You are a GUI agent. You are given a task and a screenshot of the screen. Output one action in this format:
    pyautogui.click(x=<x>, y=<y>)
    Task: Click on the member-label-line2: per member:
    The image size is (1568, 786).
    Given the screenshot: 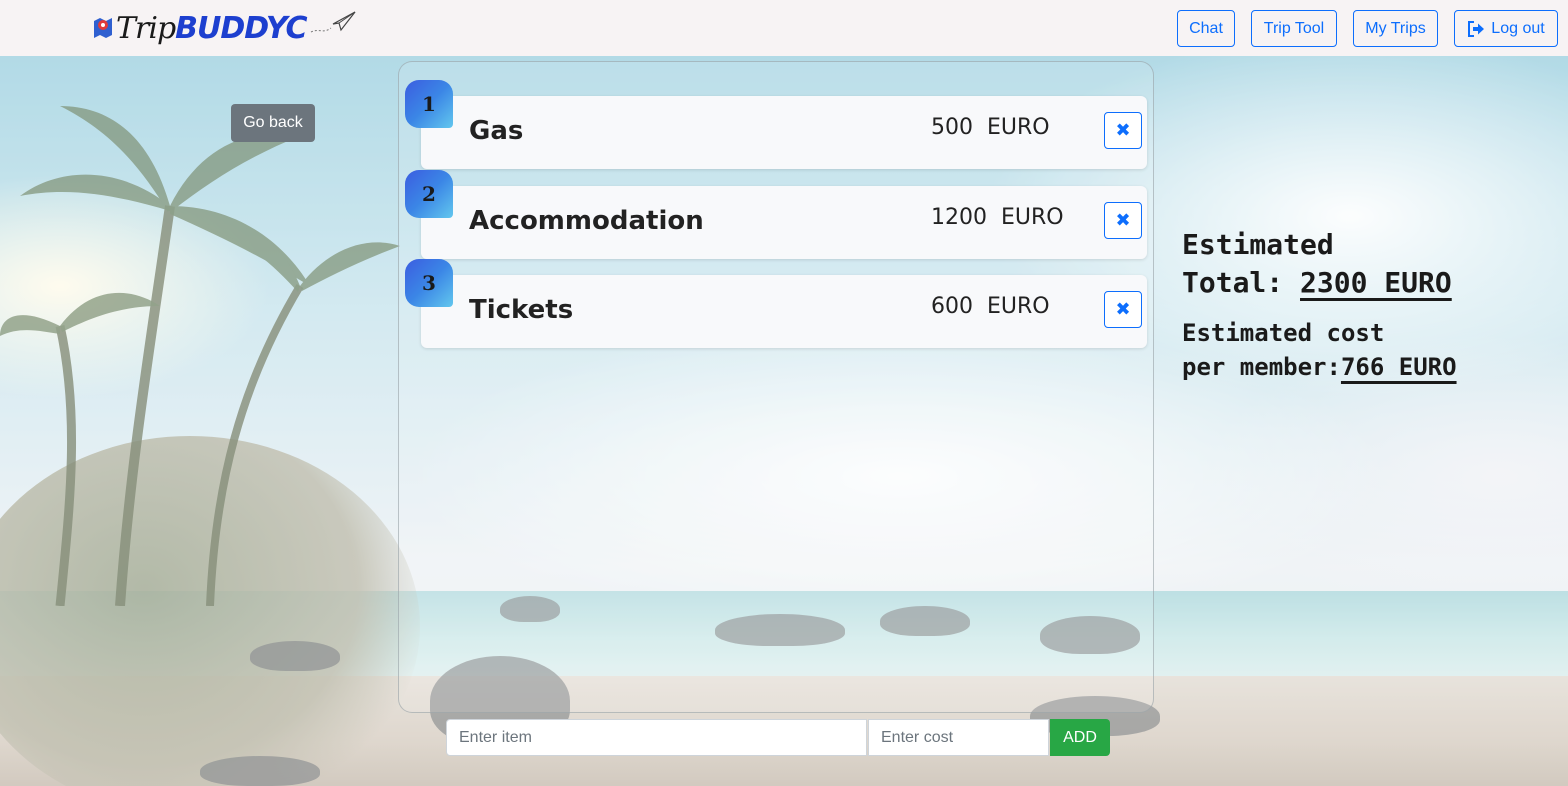 What is the action you would take?
    pyautogui.click(x=1261, y=367)
    